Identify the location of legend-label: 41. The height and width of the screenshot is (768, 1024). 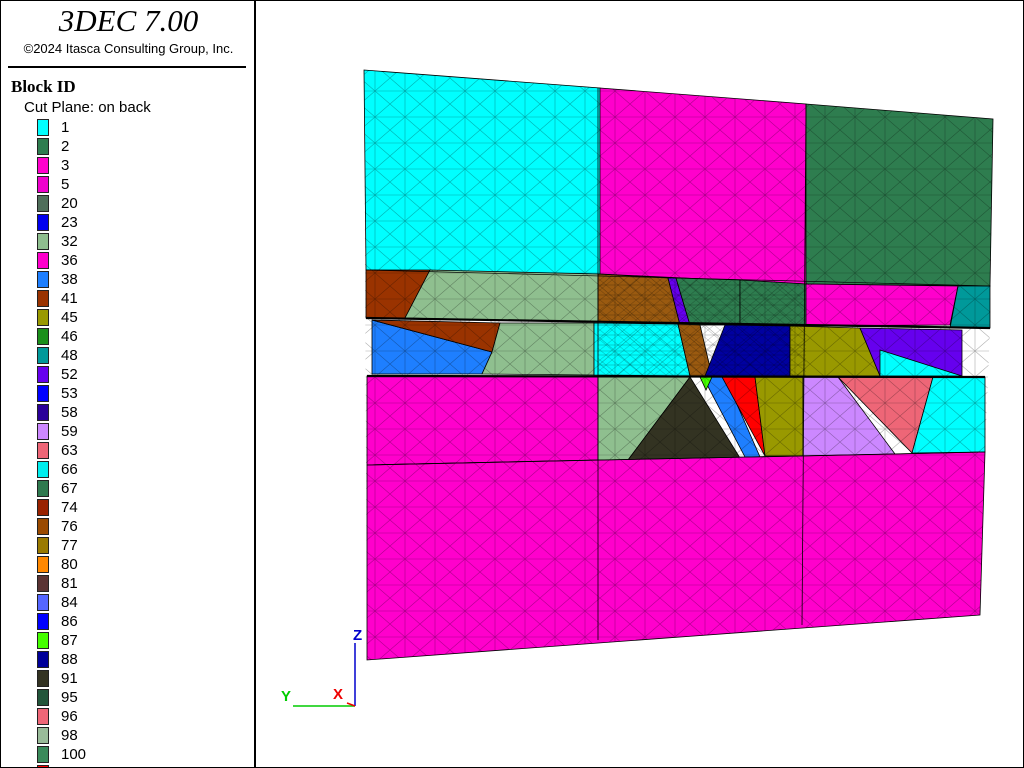
(69, 298).